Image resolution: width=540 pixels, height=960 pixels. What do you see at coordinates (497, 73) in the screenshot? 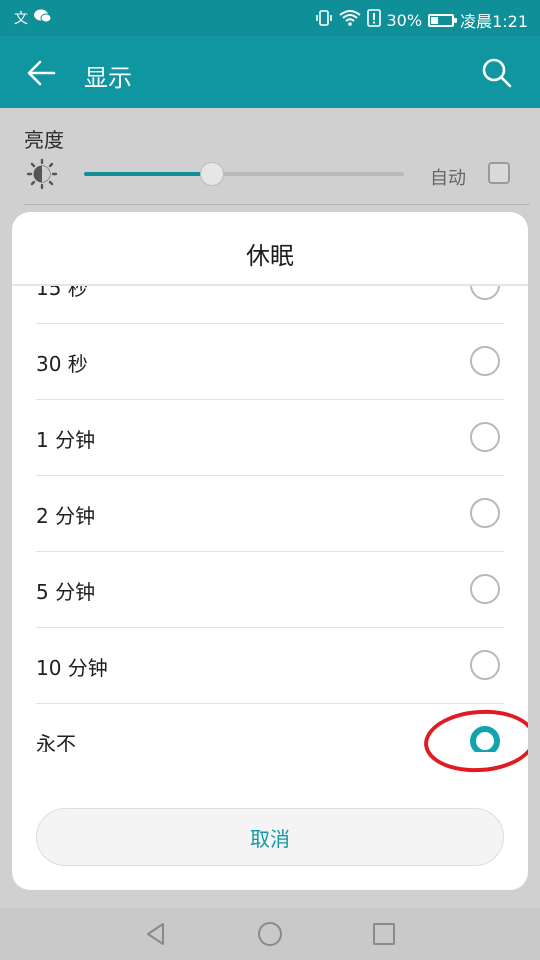
I see `search-icon` at bounding box center [497, 73].